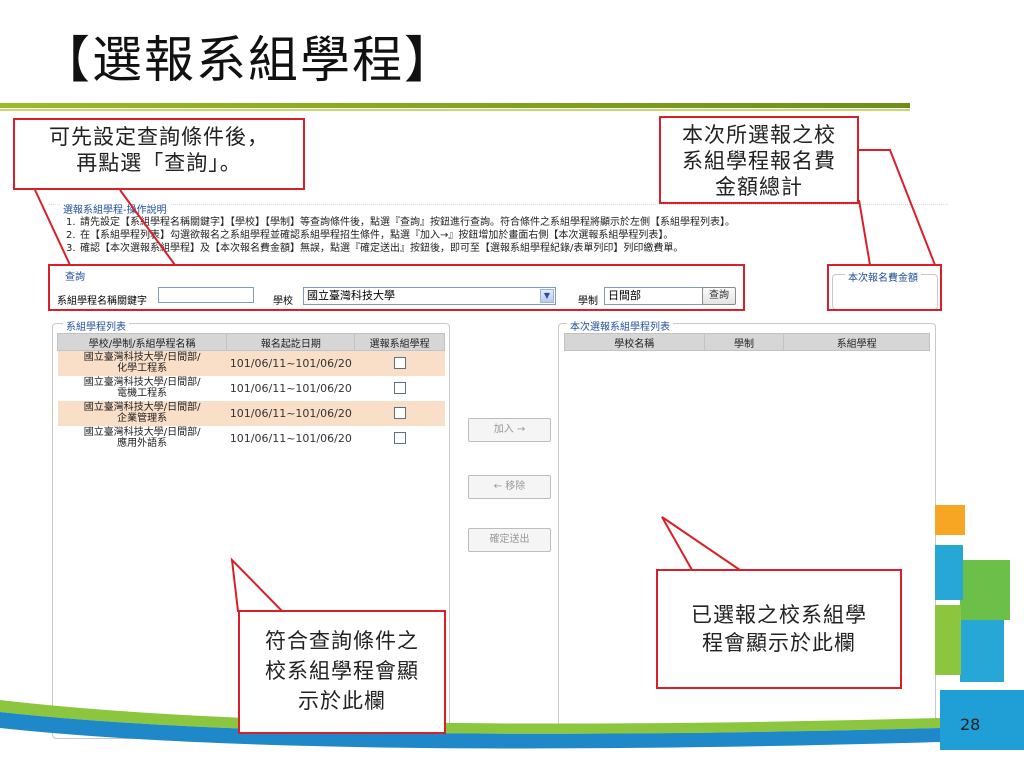 The image size is (1024, 768). I want to click on callout-line: 示於此欄, so click(342, 701).